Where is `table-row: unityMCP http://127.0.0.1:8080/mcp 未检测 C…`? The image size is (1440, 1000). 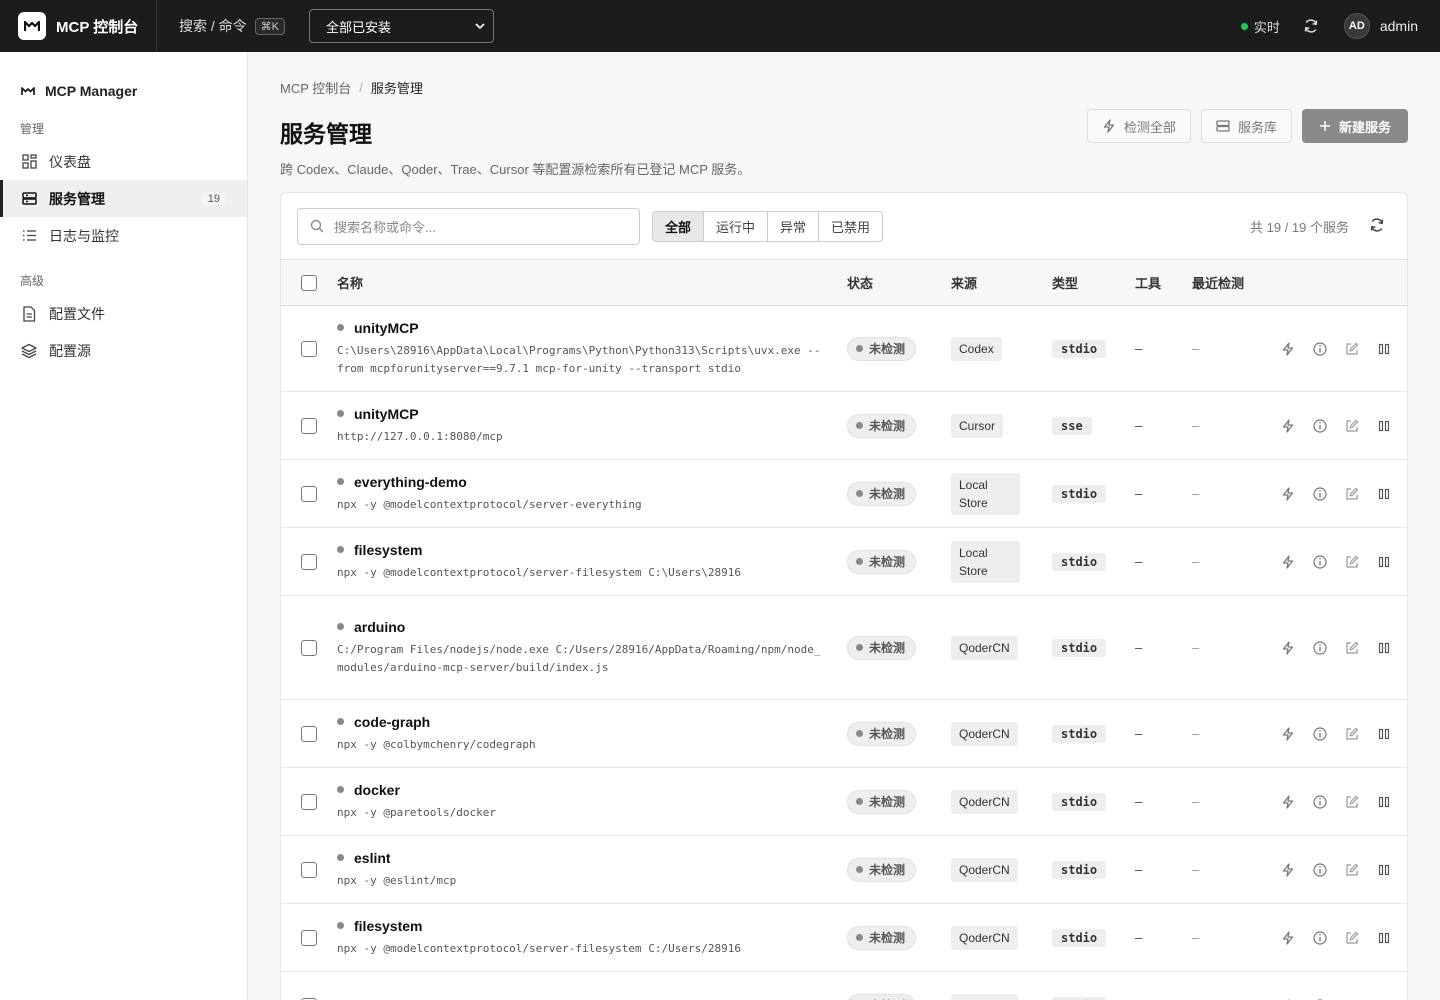 table-row: unityMCP http://127.0.0.1:8080/mcp 未检测 C… is located at coordinates (844, 426).